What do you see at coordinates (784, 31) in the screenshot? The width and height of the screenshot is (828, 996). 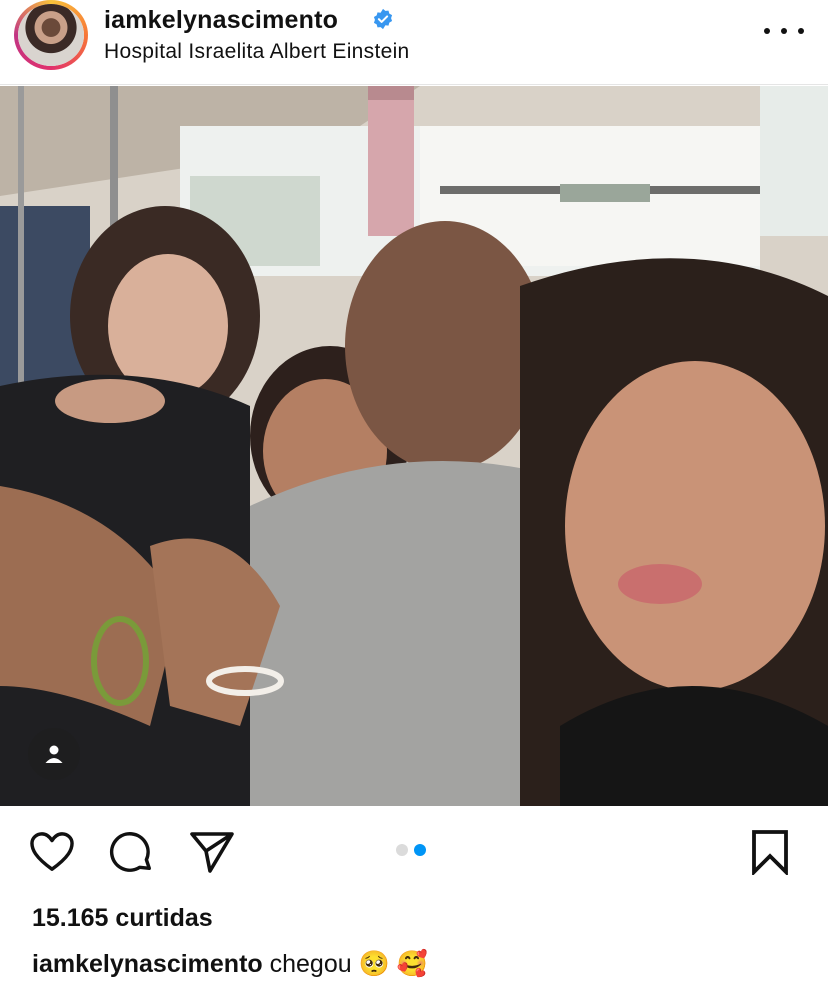 I see `more-options-icon` at bounding box center [784, 31].